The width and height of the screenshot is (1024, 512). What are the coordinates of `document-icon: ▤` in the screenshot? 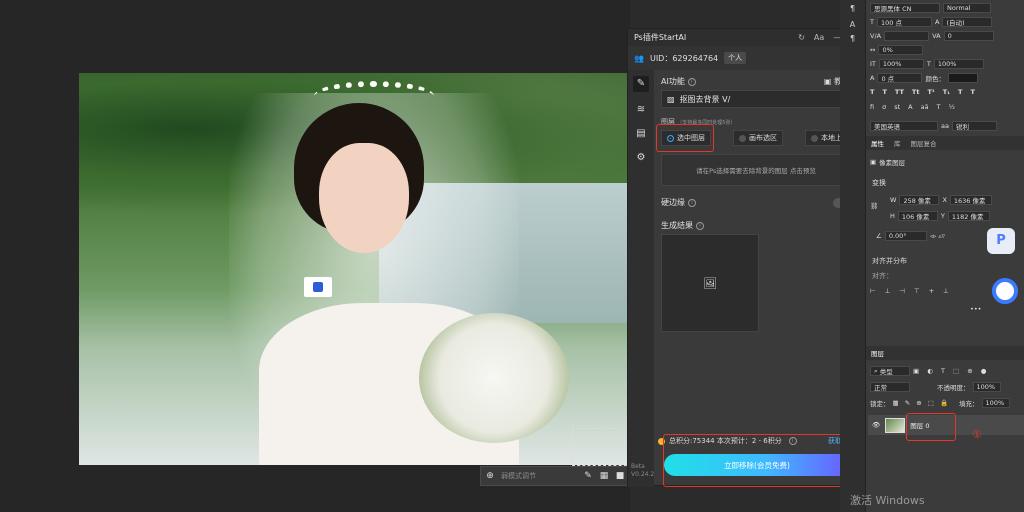 It's located at (641, 134).